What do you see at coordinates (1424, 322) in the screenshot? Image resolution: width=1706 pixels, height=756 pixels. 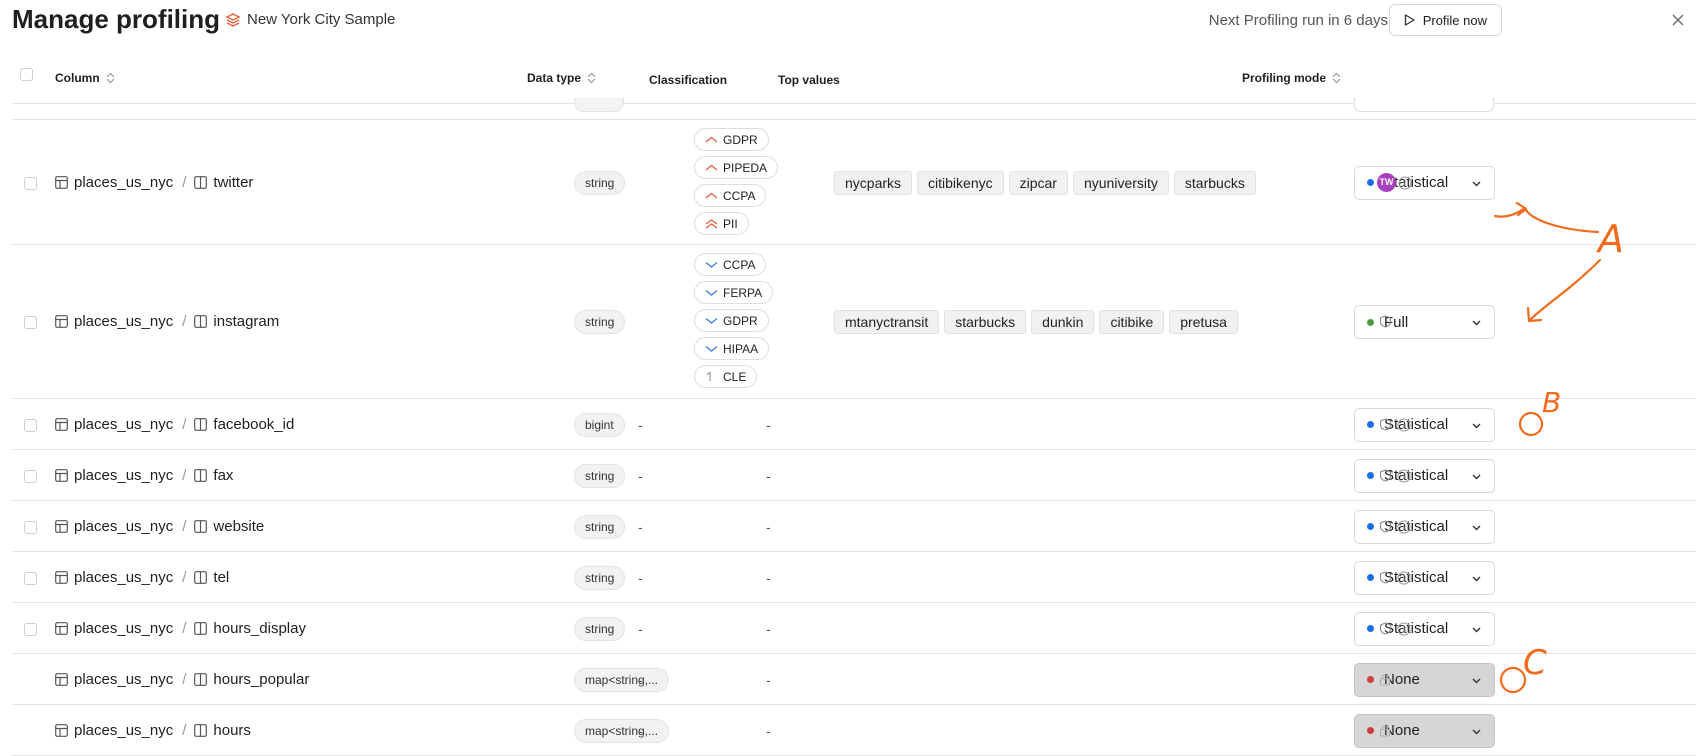 I see `profiling-mode-select: Full` at bounding box center [1424, 322].